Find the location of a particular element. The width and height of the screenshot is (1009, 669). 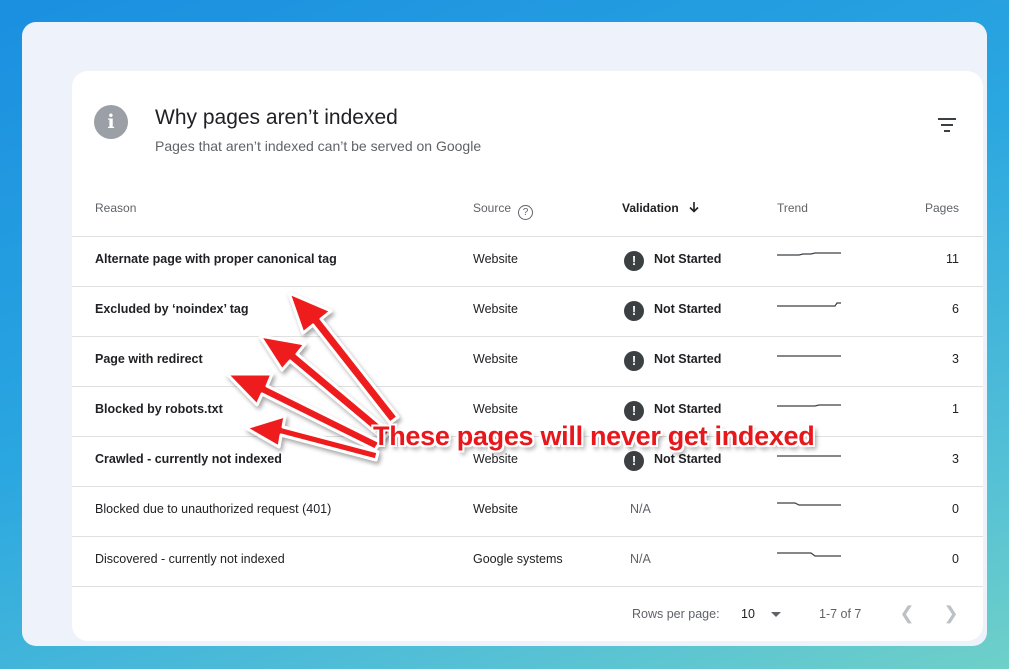

annotation-arrows is located at coordinates (312, 376).